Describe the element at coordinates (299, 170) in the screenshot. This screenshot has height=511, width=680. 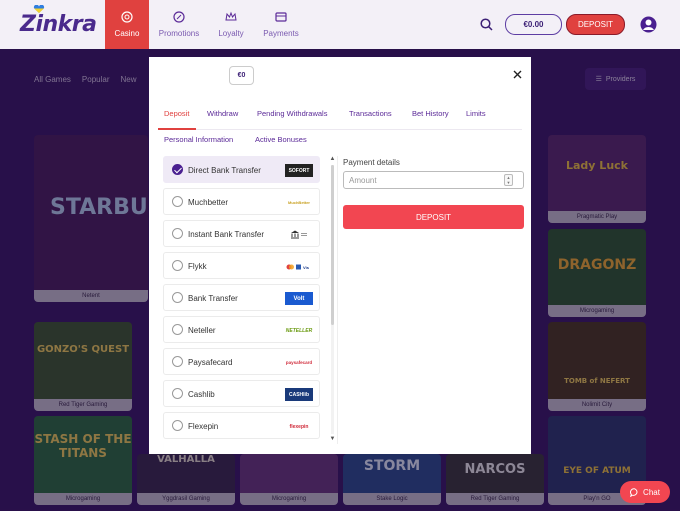
I see `sofort-logo: SOFORT` at that location.